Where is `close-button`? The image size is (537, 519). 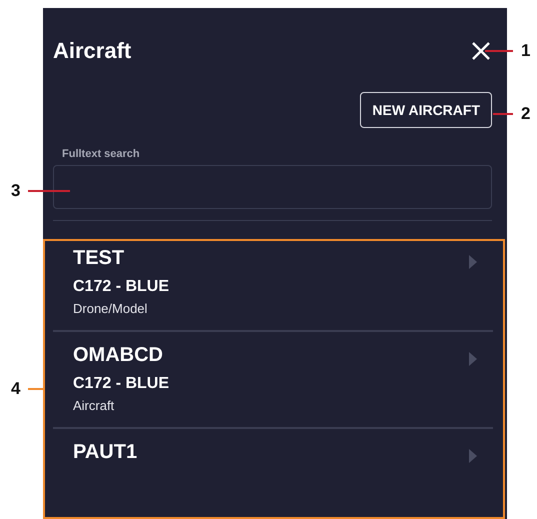
close-button is located at coordinates (481, 51).